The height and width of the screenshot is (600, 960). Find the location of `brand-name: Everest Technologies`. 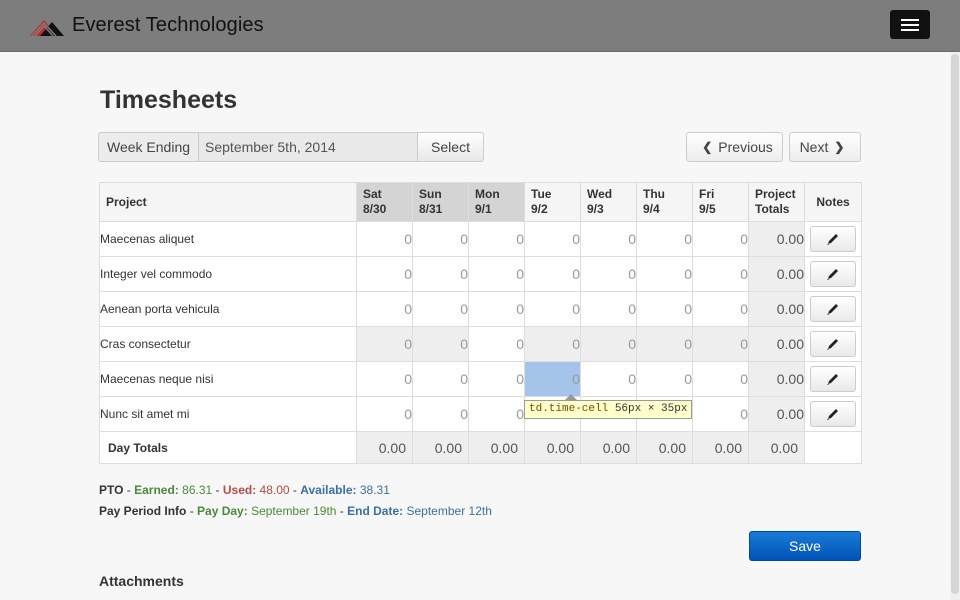

brand-name: Everest Technologies is located at coordinates (168, 25).